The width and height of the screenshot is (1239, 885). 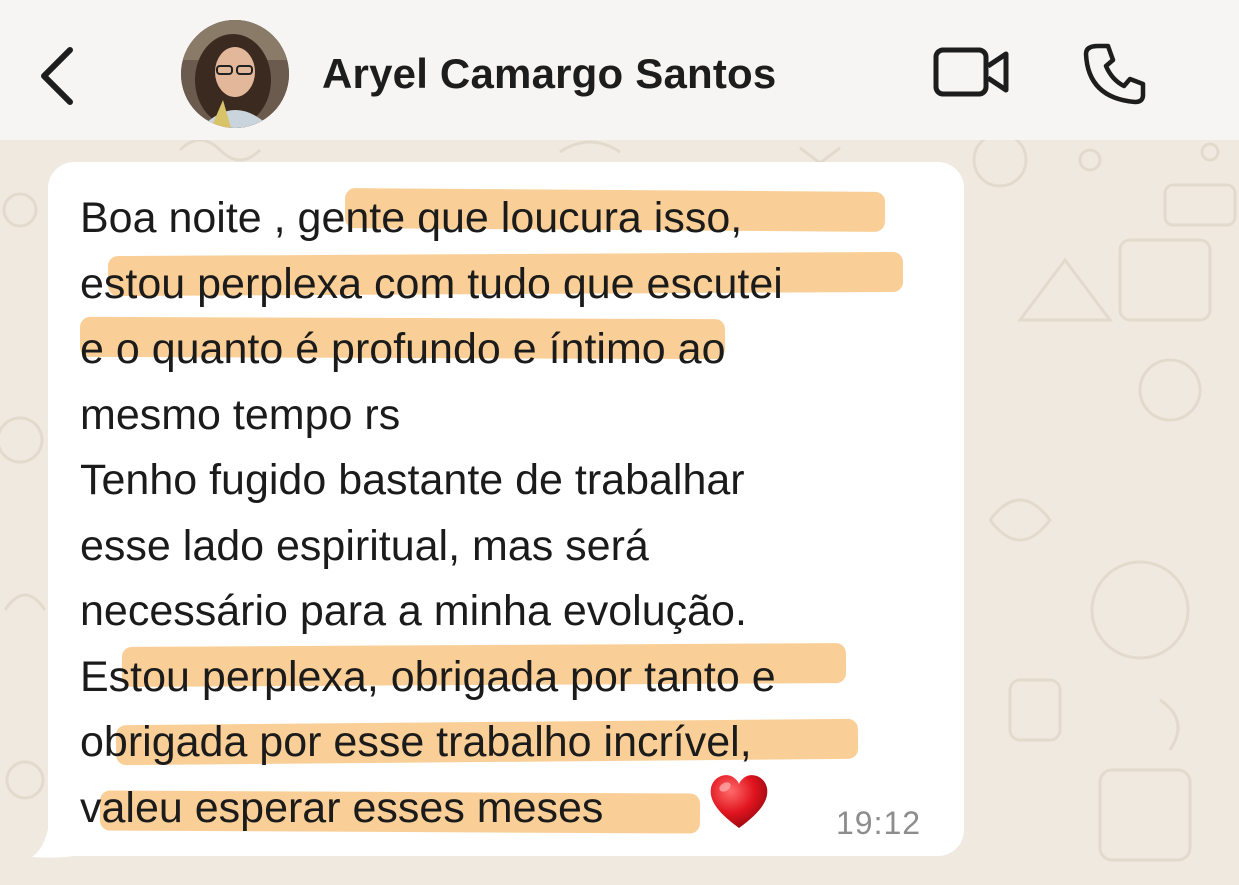 What do you see at coordinates (431, 283) in the screenshot?
I see `message-line: estou perplexa com tudo que escutei` at bounding box center [431, 283].